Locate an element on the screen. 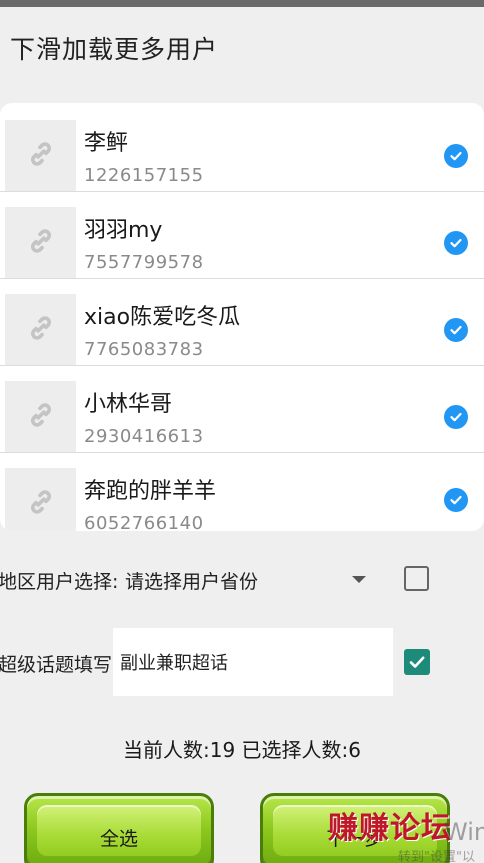 This screenshot has height=863, width=484. user-name: 羽羽my is located at coordinates (123, 230).